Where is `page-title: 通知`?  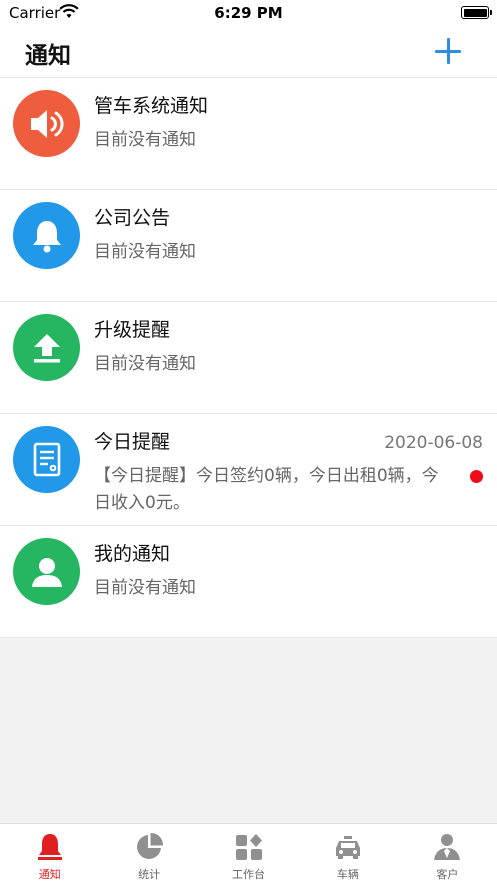 page-title: 通知 is located at coordinates (48, 56).